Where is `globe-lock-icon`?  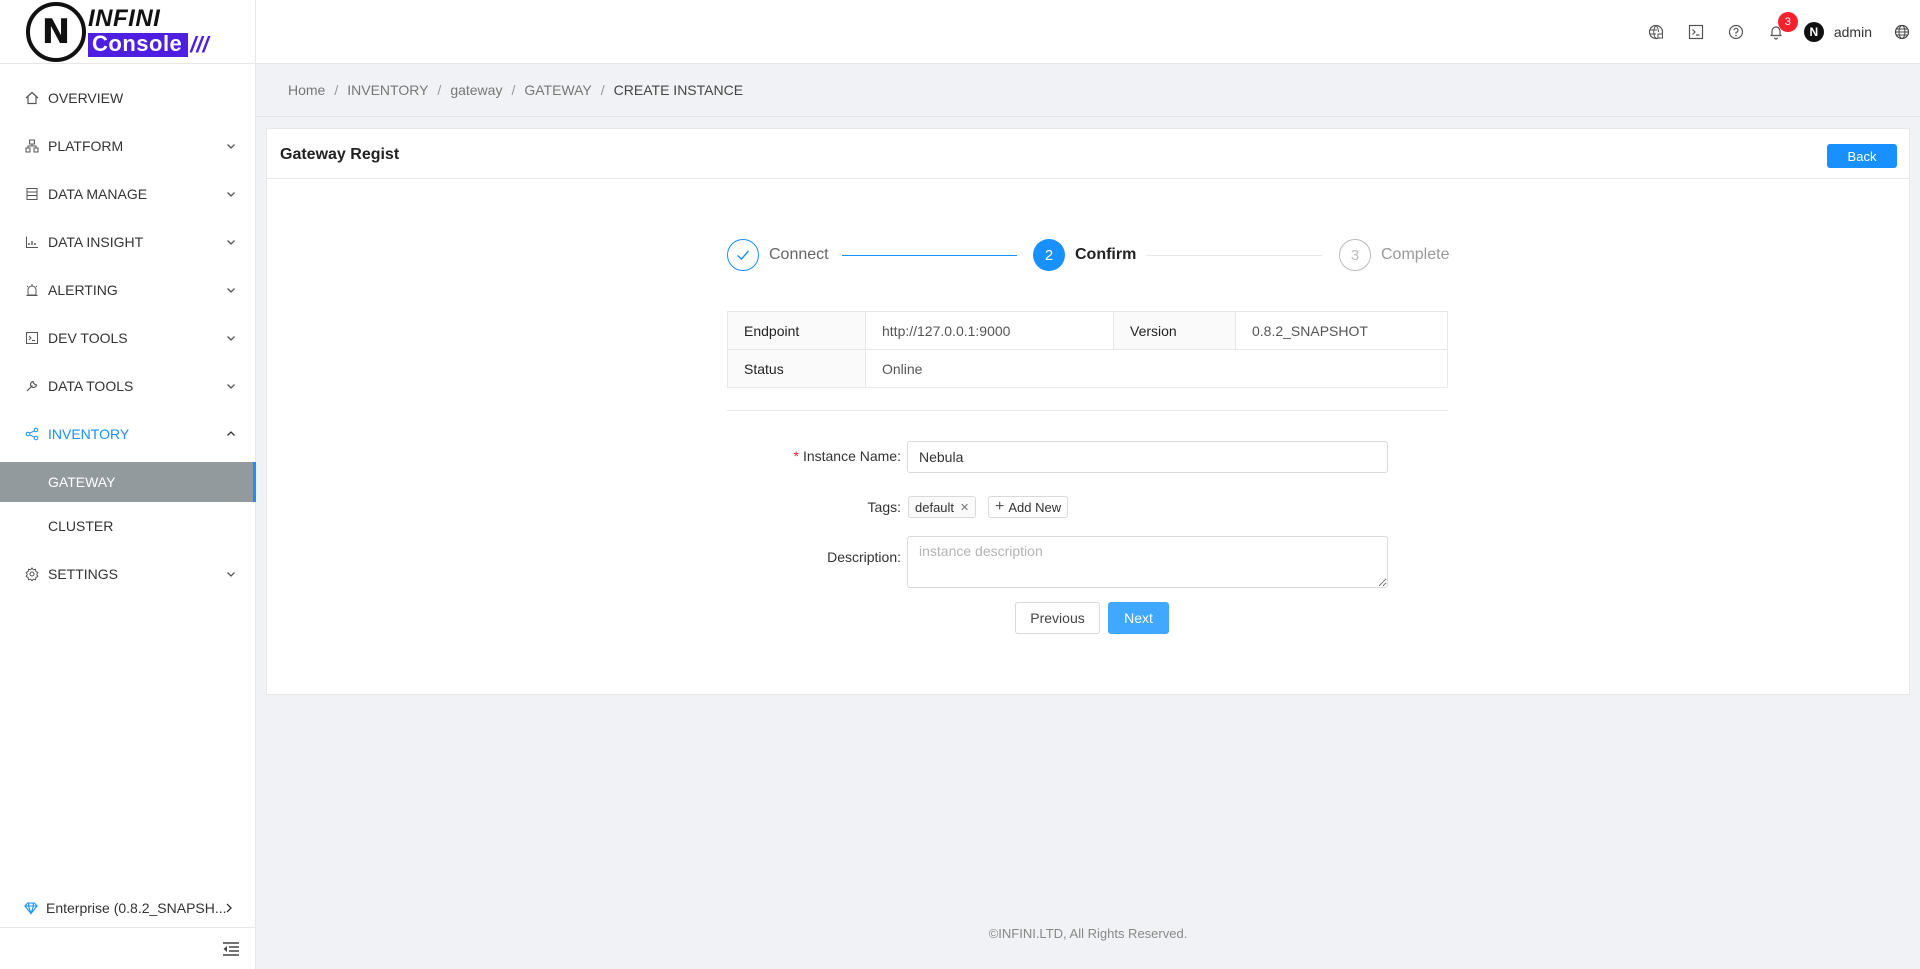 globe-lock-icon is located at coordinates (1655, 32).